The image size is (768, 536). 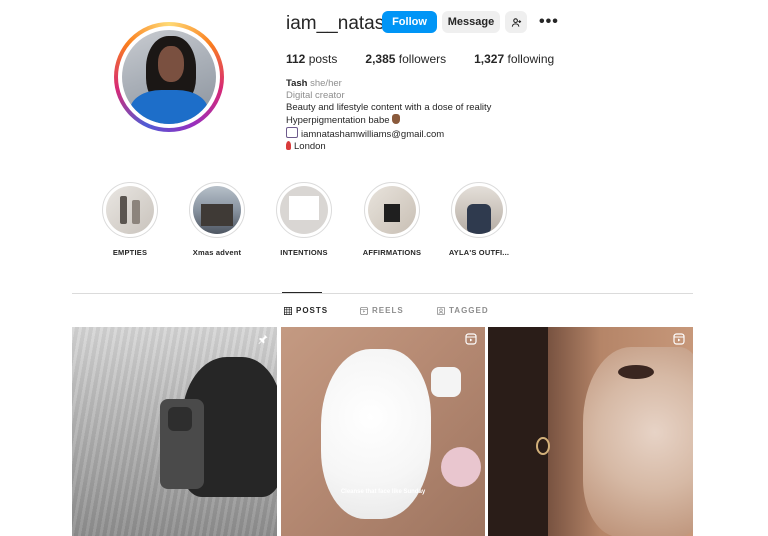 What do you see at coordinates (383, 492) in the screenshot?
I see `post-overlay-text: Cleanse that face like Sunday` at bounding box center [383, 492].